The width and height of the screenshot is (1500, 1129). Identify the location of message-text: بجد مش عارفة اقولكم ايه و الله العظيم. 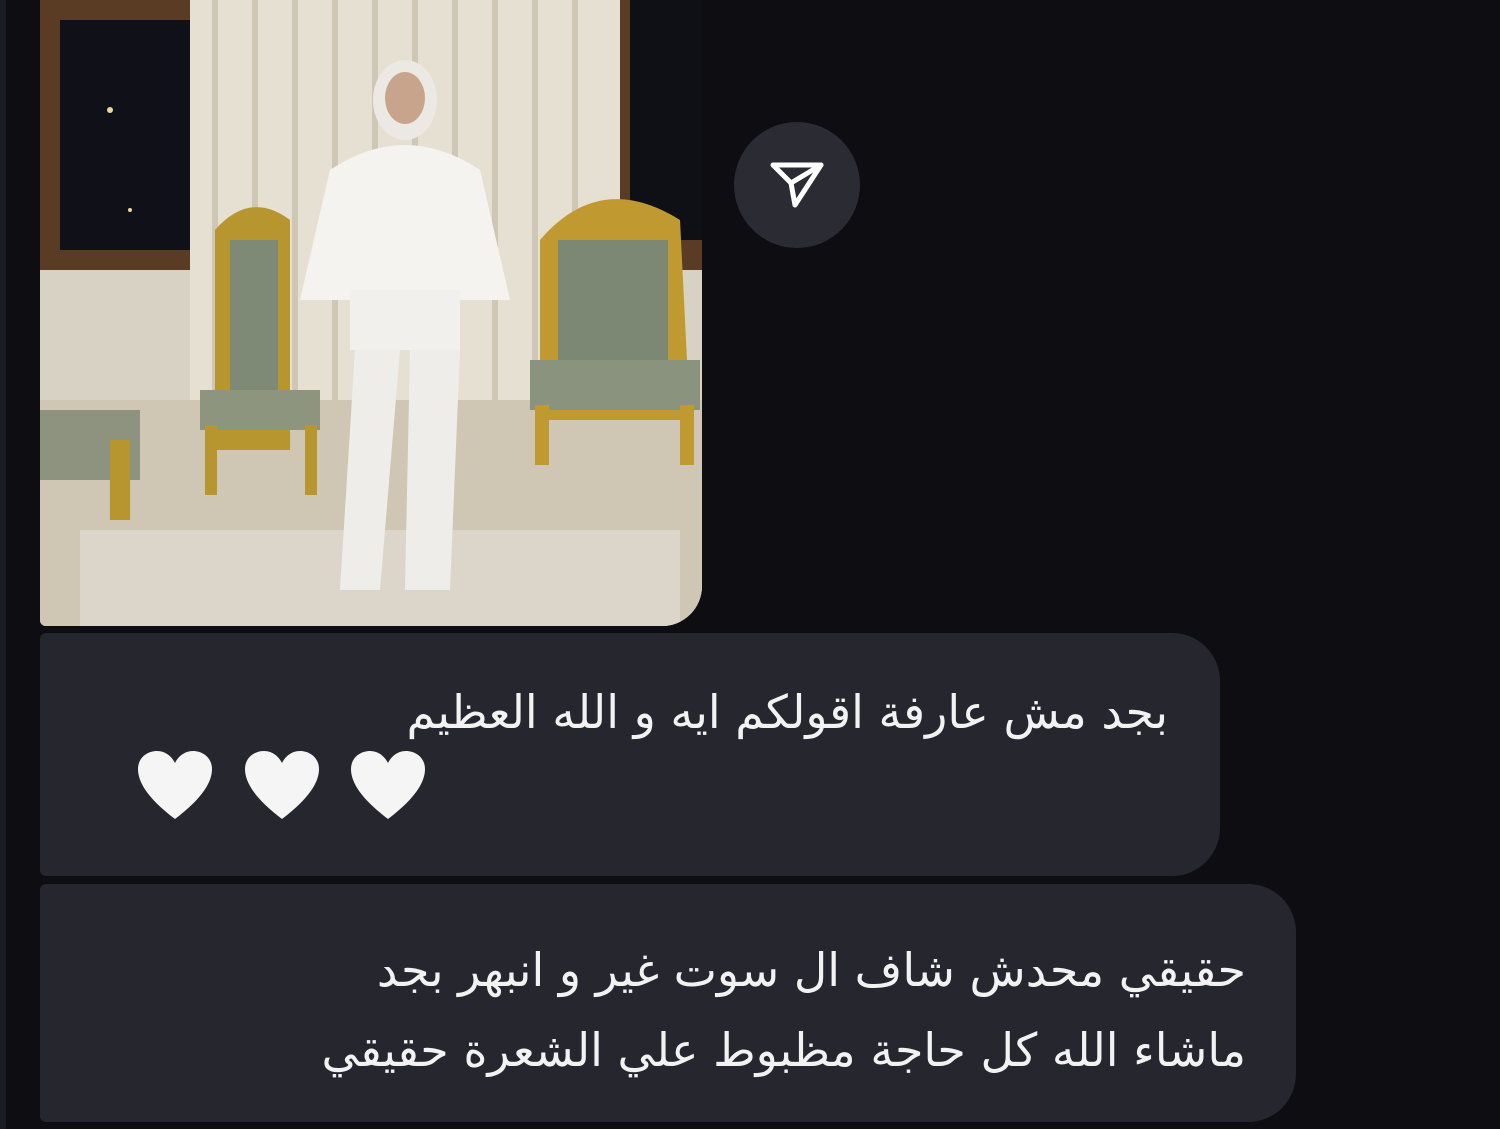
(787, 712).